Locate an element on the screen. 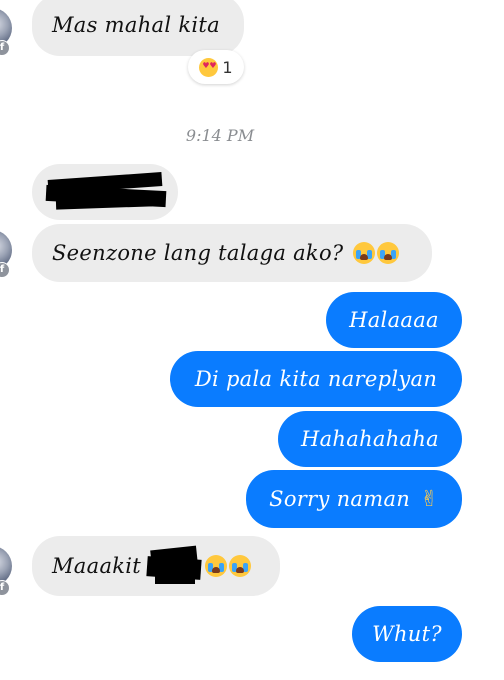 The width and height of the screenshot is (504, 680). message-bubble-outgoing: Di pala kita nareplyan is located at coordinates (316, 379).